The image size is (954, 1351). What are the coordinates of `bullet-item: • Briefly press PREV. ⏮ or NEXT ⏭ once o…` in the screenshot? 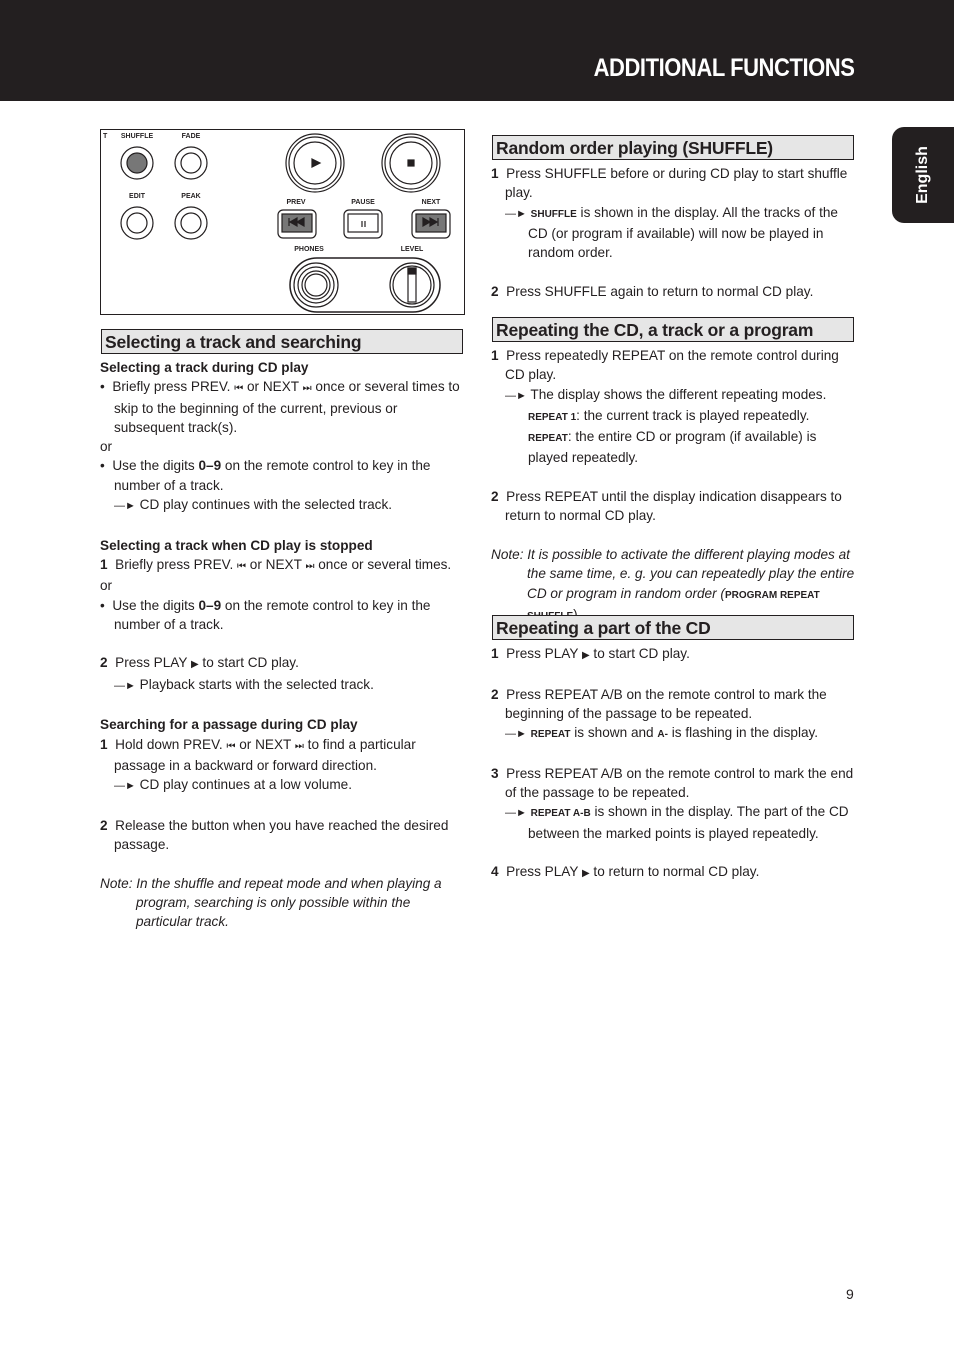 It's located at (280, 407).